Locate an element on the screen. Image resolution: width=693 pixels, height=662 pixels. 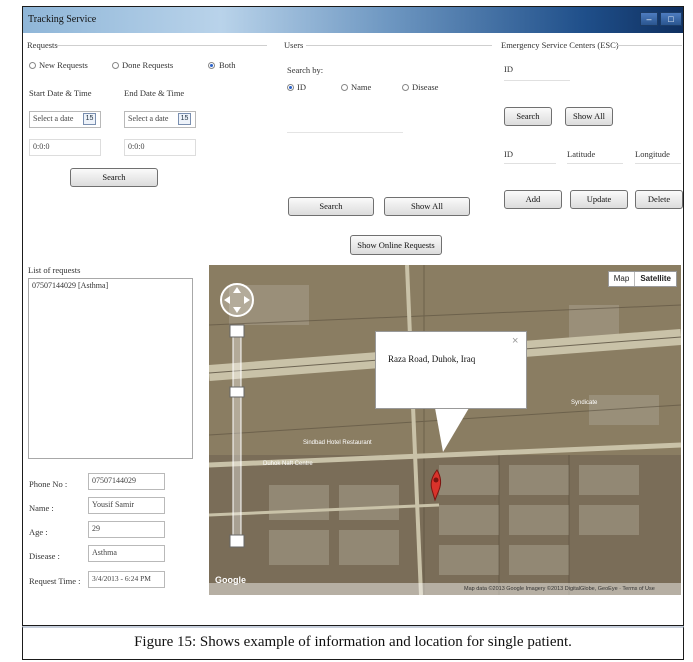
title-bar: Tracking Service – □ is located at coordinates (353, 20).